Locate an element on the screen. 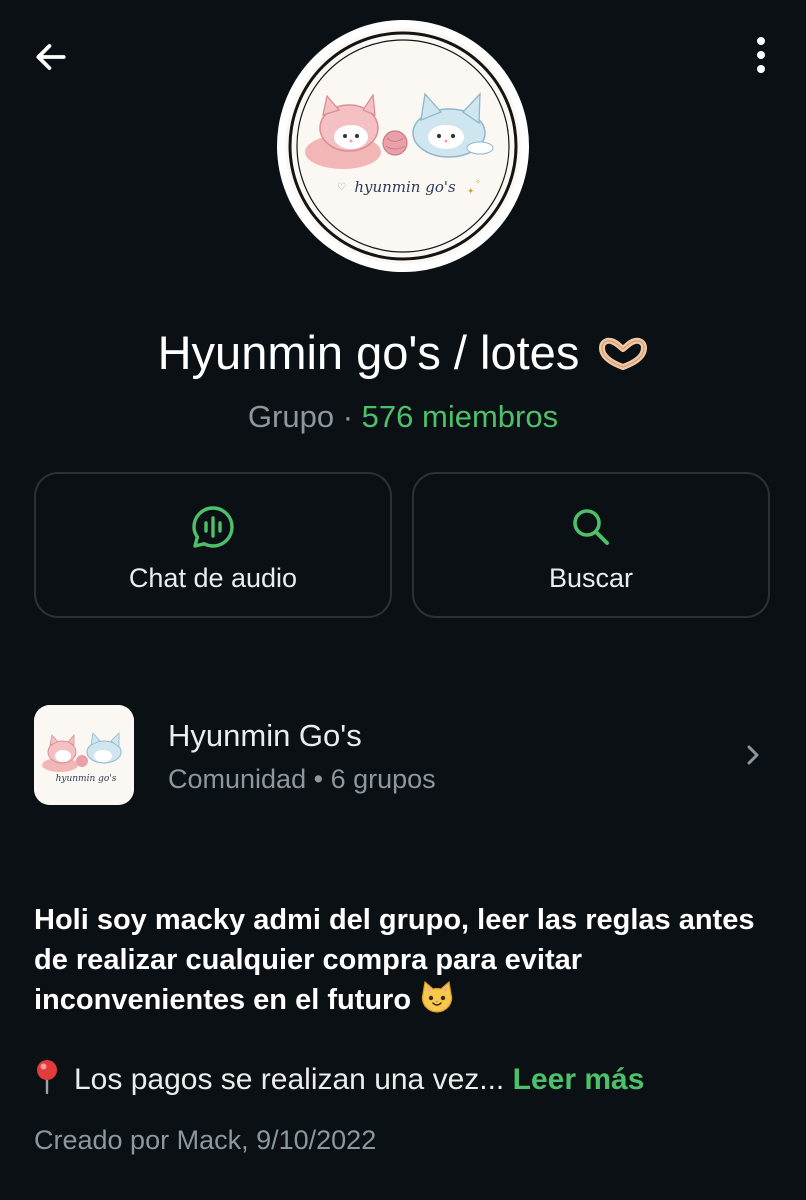 Image resolution: width=806 pixels, height=1200 pixels. audio-chat-label: Chat de audio is located at coordinates (213, 578).